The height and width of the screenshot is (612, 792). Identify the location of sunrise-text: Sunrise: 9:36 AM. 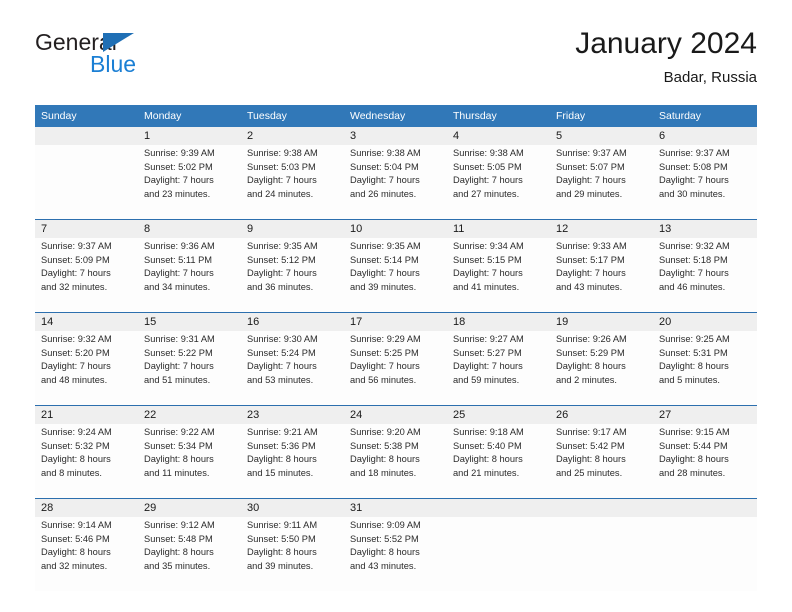
(179, 246).